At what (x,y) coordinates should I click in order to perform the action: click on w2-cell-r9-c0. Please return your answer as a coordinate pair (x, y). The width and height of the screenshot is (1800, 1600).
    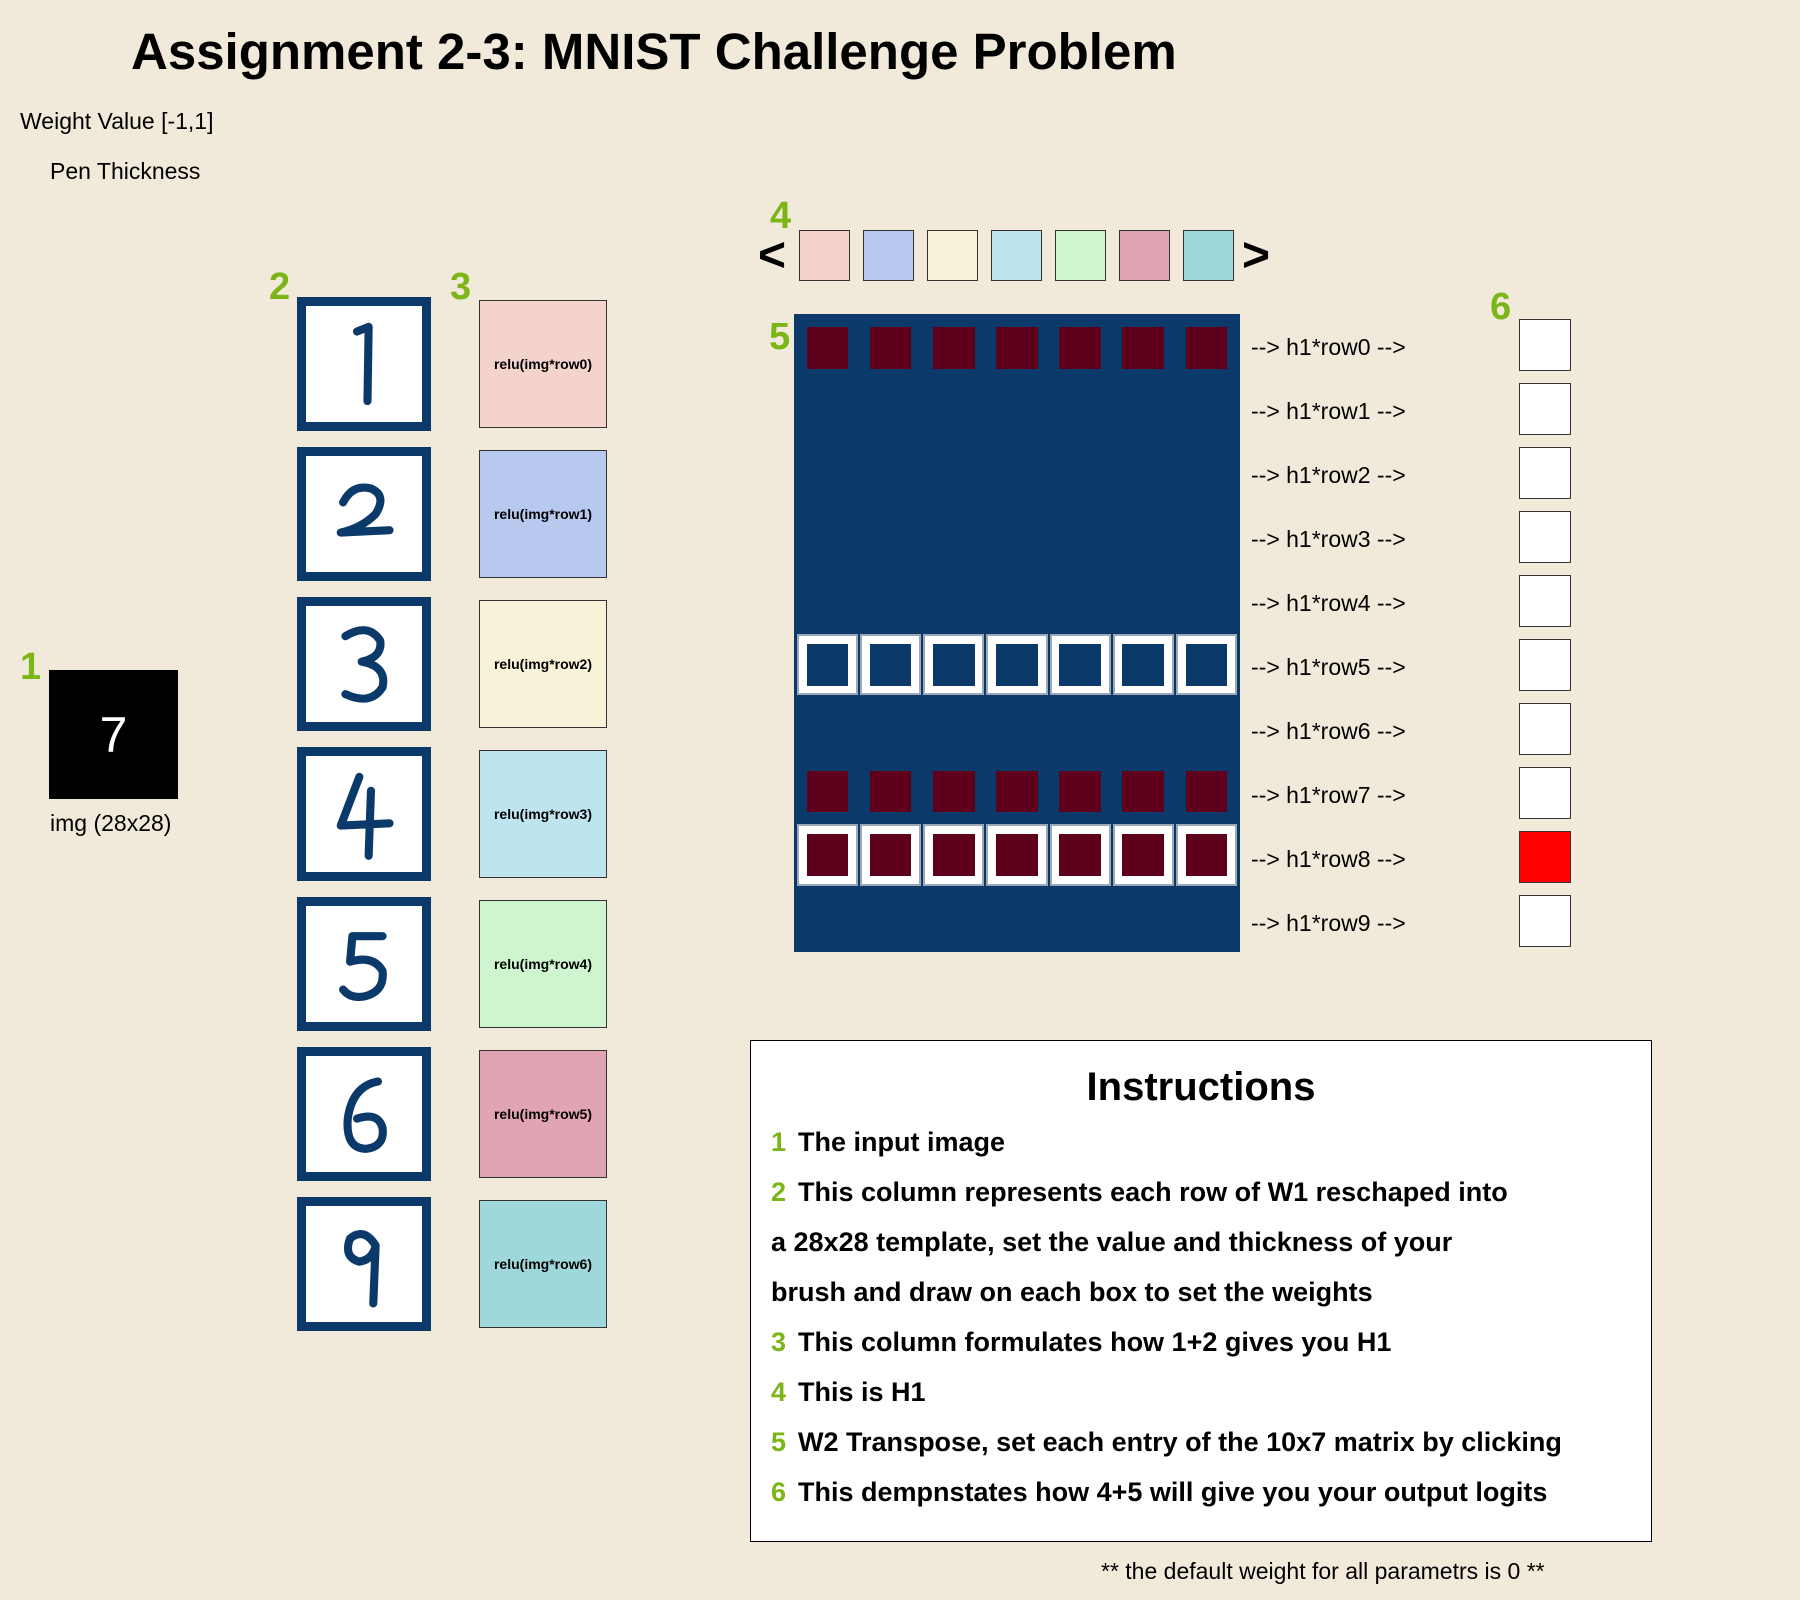
    Looking at the image, I should click on (828, 918).